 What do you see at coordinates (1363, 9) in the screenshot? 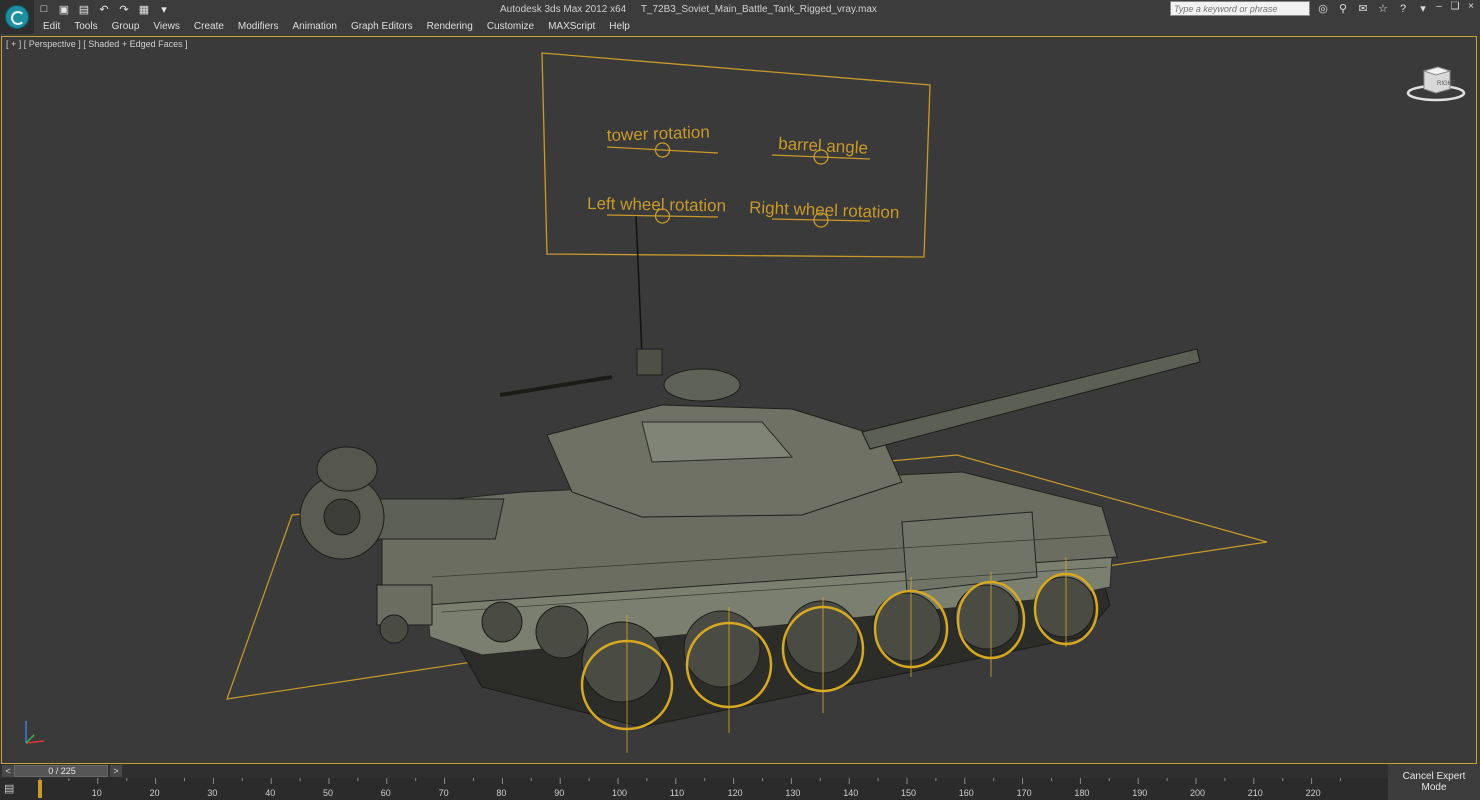
I see `communication-center-icon: ✉` at bounding box center [1363, 9].